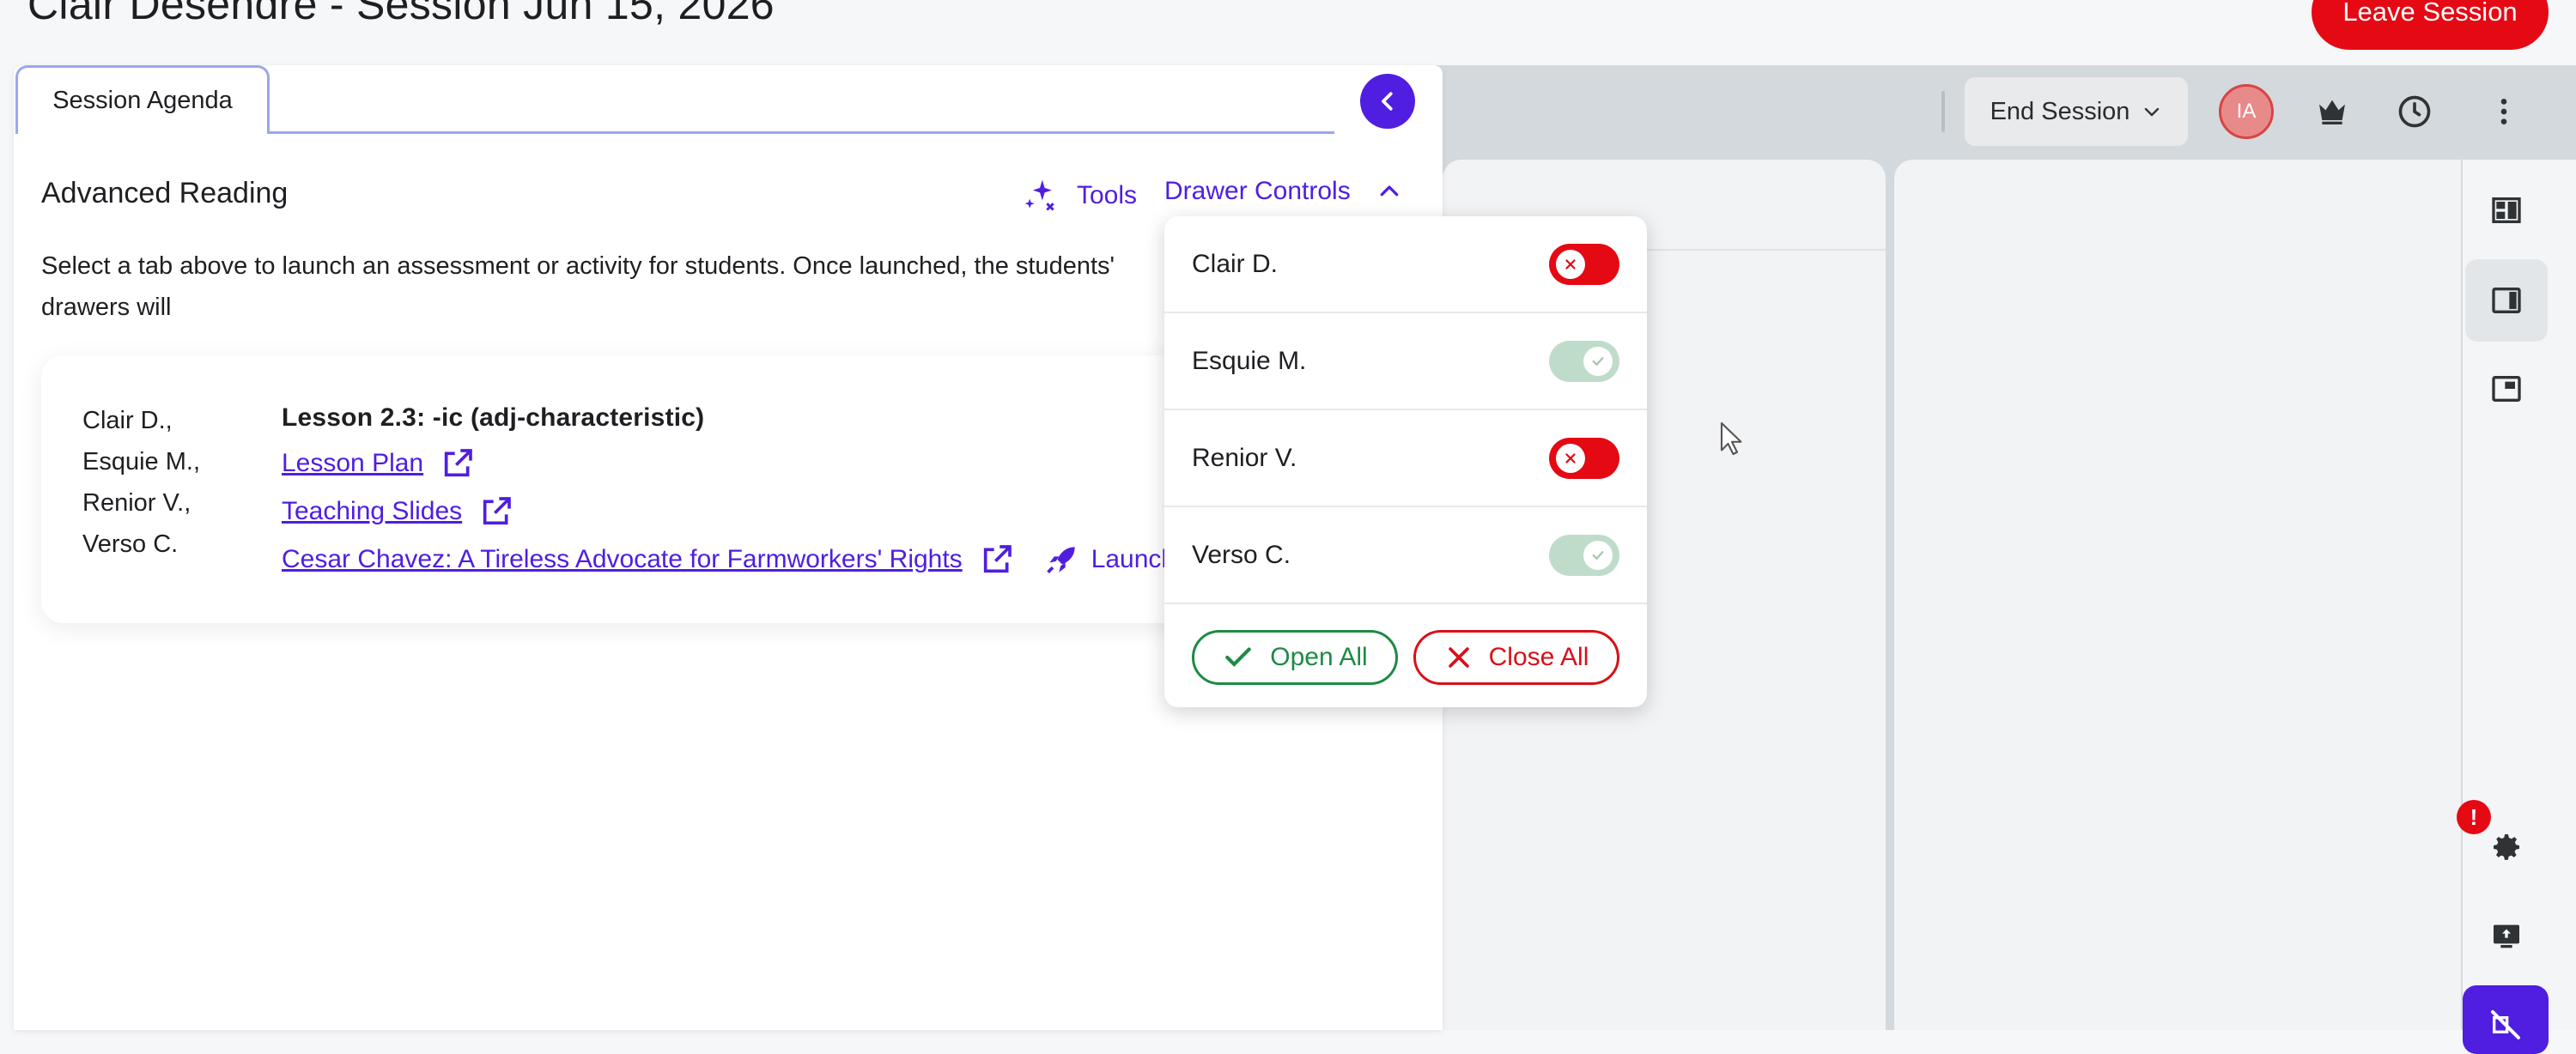 The image size is (2576, 1054). Describe the element at coordinates (1235, 263) in the screenshot. I see `drawer-student-name: Clair D.` at that location.